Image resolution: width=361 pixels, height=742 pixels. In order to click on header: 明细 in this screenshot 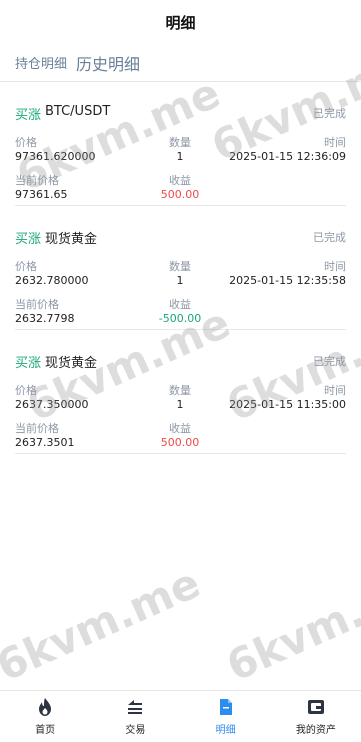, I will do `click(180, 22)`.